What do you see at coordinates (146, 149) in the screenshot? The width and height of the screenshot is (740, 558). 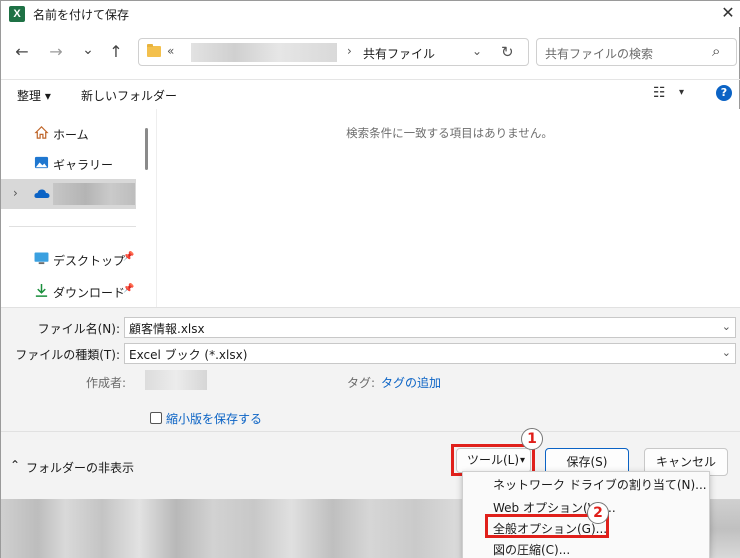 I see `sidebar-scrollbar` at bounding box center [146, 149].